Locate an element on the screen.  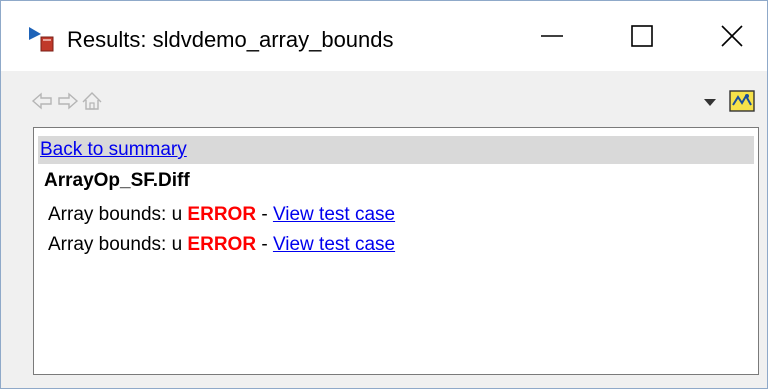
simulink-results-icon is located at coordinates (41, 39).